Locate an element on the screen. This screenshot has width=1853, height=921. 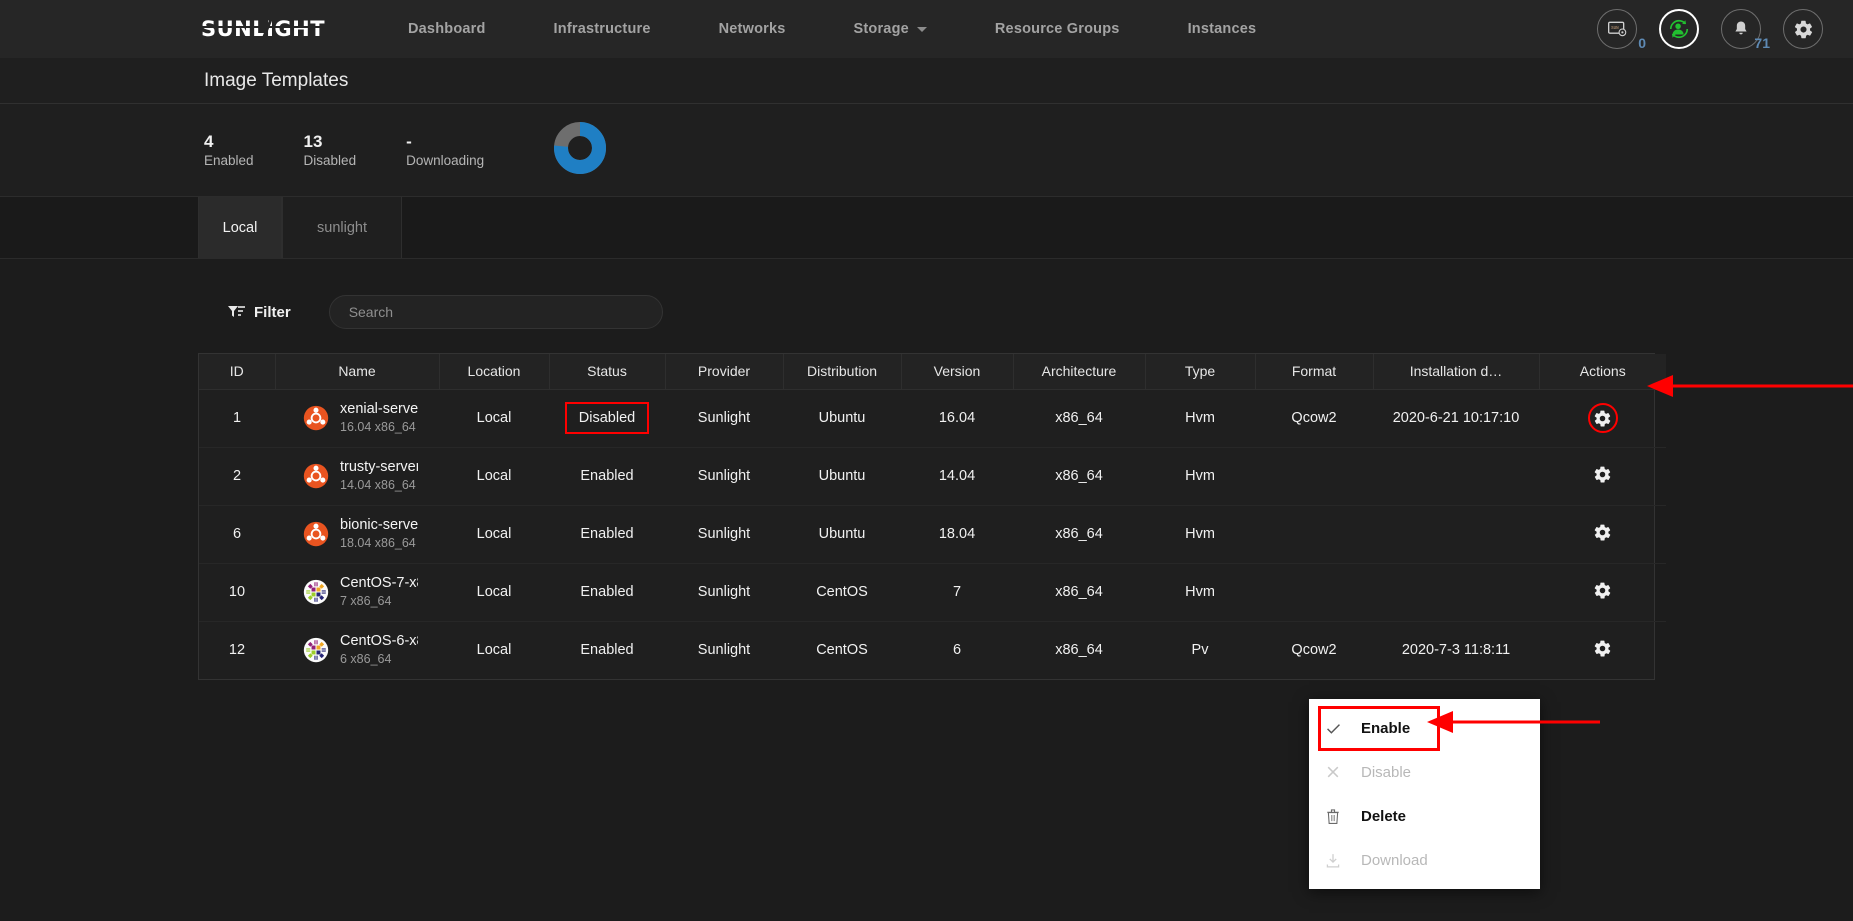
user-sync-icon is located at coordinates (1679, 29).